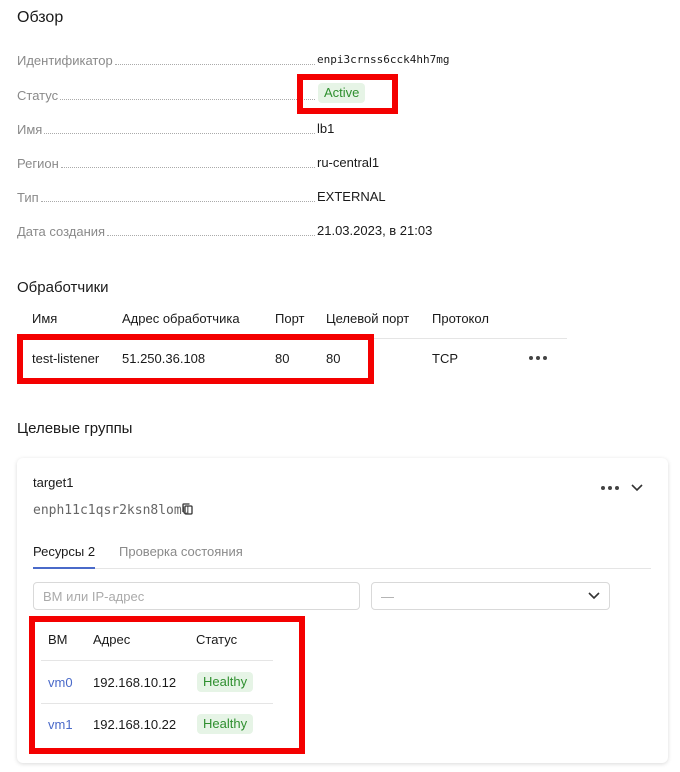 Image resolution: width=680 pixels, height=772 pixels. What do you see at coordinates (30, 129) in the screenshot?
I see `row-name-label: Имя` at bounding box center [30, 129].